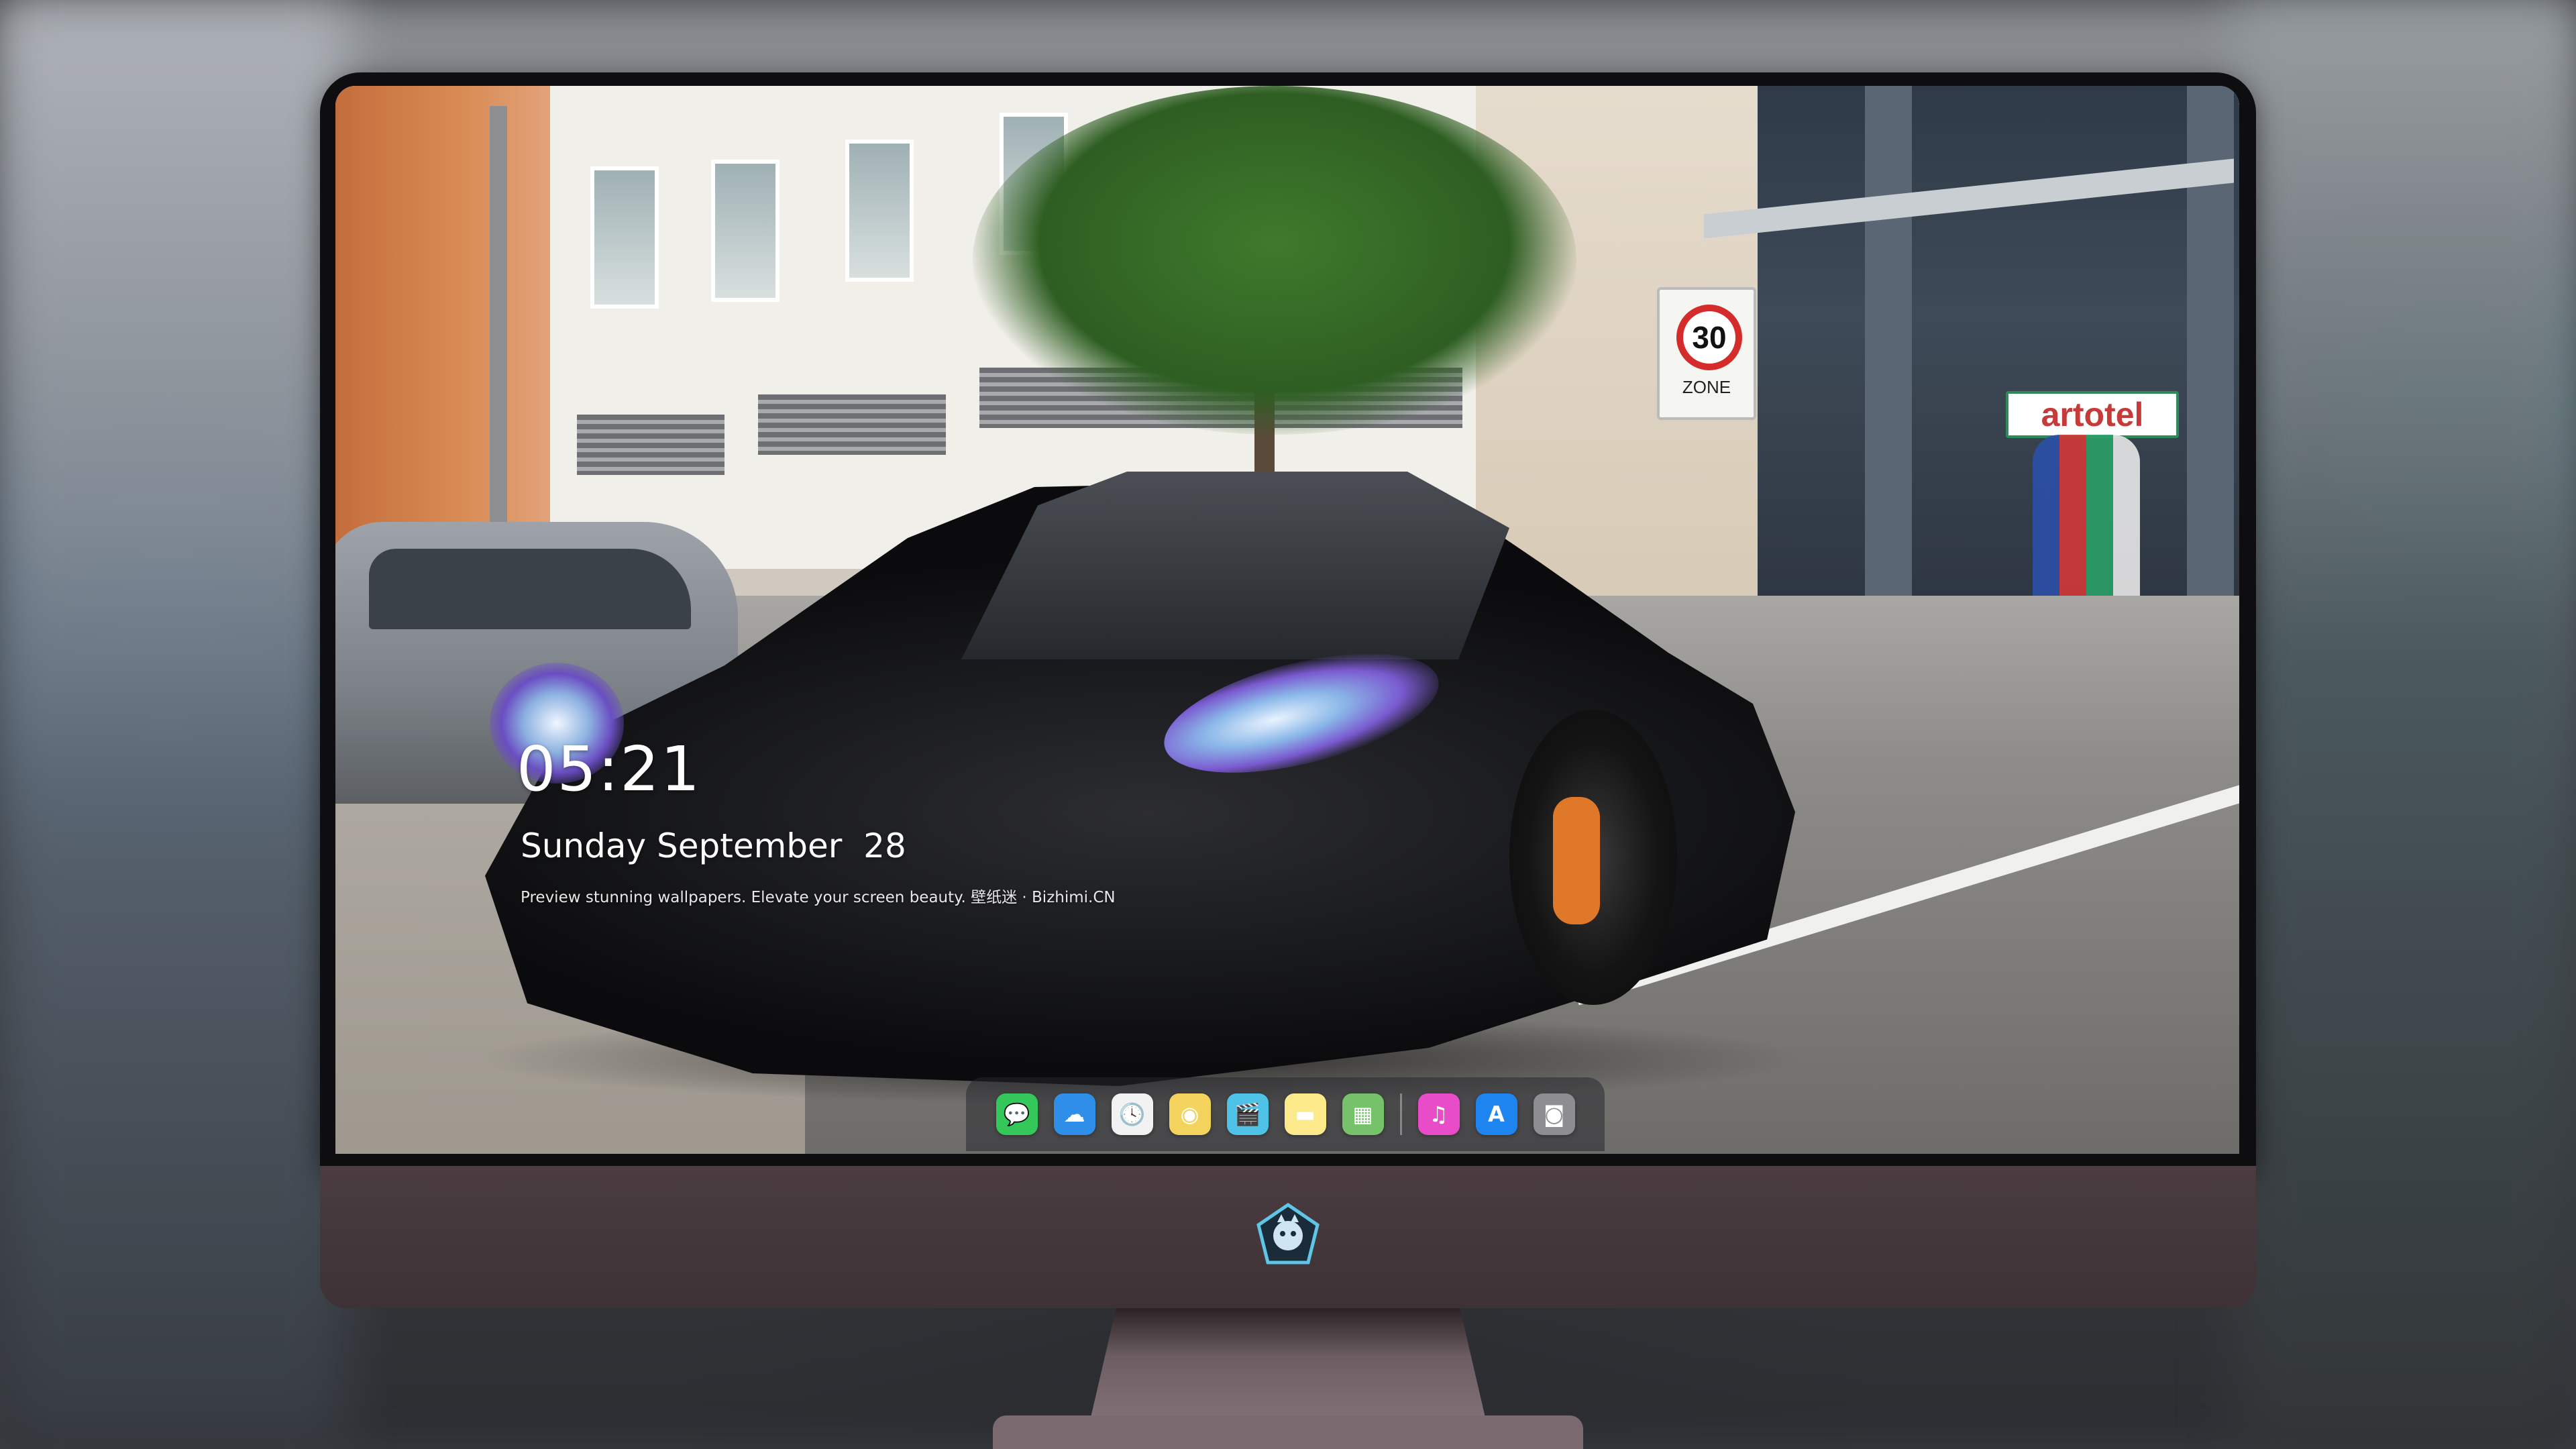 This screenshot has height=1449, width=2576. What do you see at coordinates (1288, 1233) in the screenshot?
I see `mascot-logo-icon` at bounding box center [1288, 1233].